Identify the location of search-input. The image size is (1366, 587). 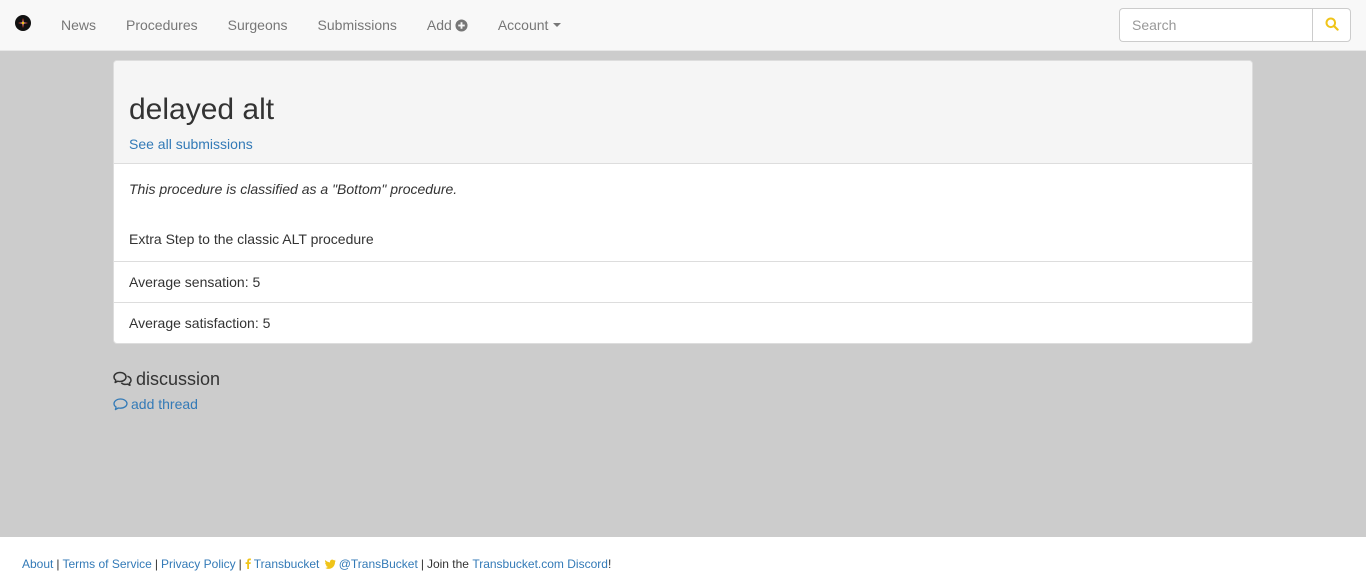
(1215, 25).